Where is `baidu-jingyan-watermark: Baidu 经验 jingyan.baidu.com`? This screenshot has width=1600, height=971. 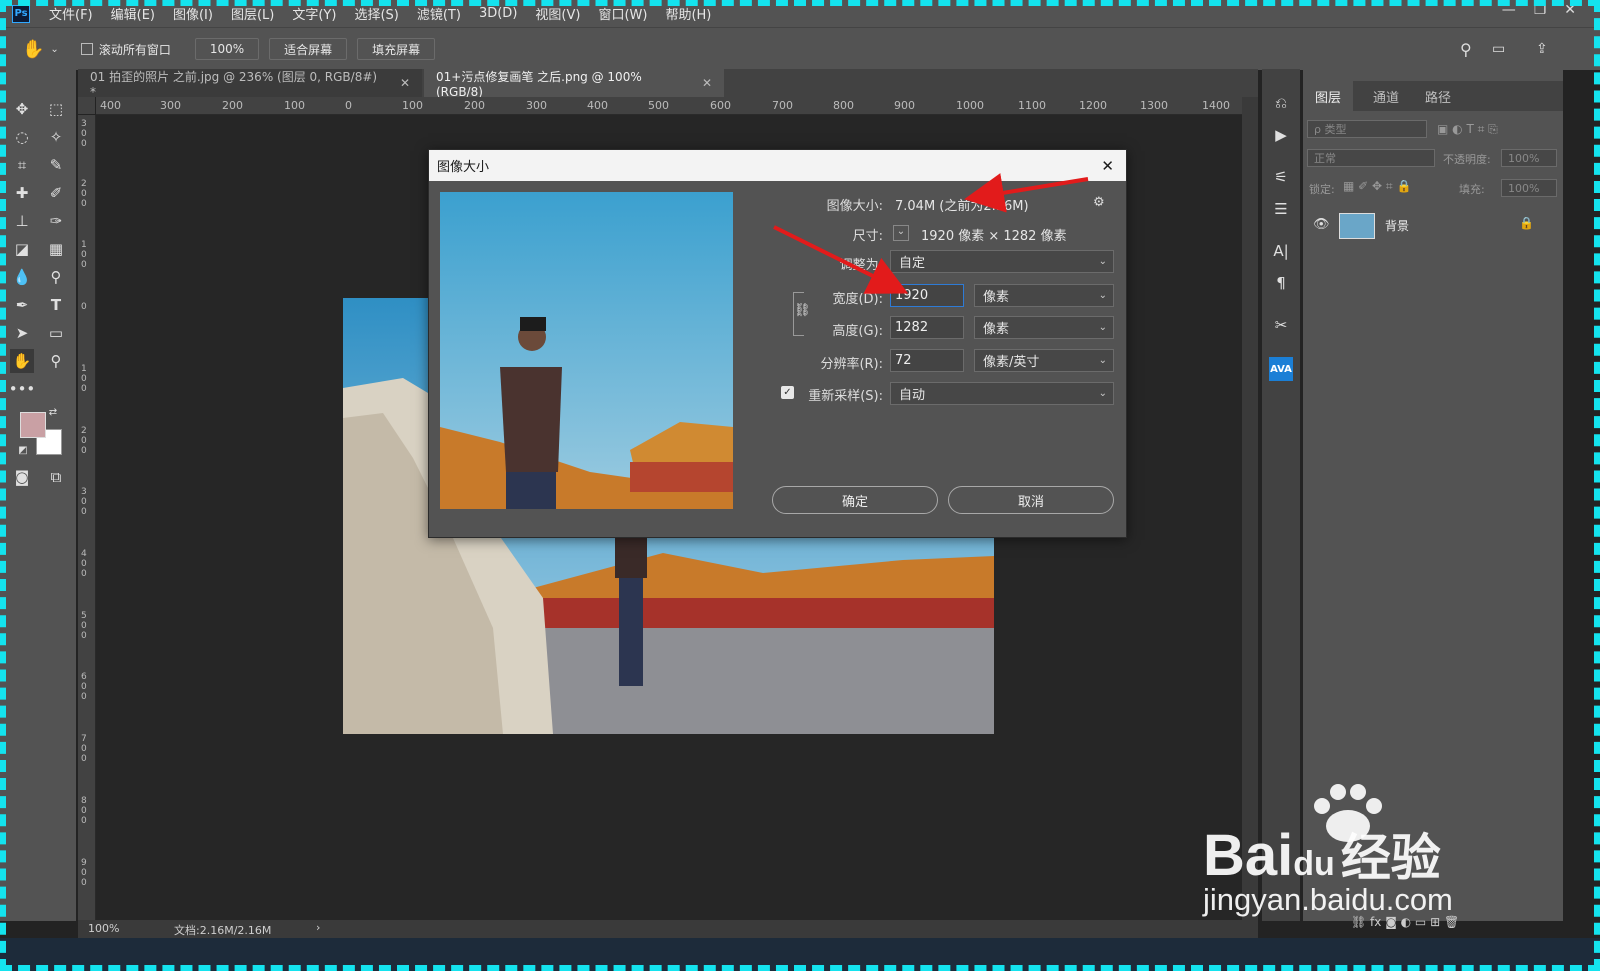
baidu-jingyan-watermark: Baidu 经验 jingyan.baidu.com is located at coordinates (1353, 852).